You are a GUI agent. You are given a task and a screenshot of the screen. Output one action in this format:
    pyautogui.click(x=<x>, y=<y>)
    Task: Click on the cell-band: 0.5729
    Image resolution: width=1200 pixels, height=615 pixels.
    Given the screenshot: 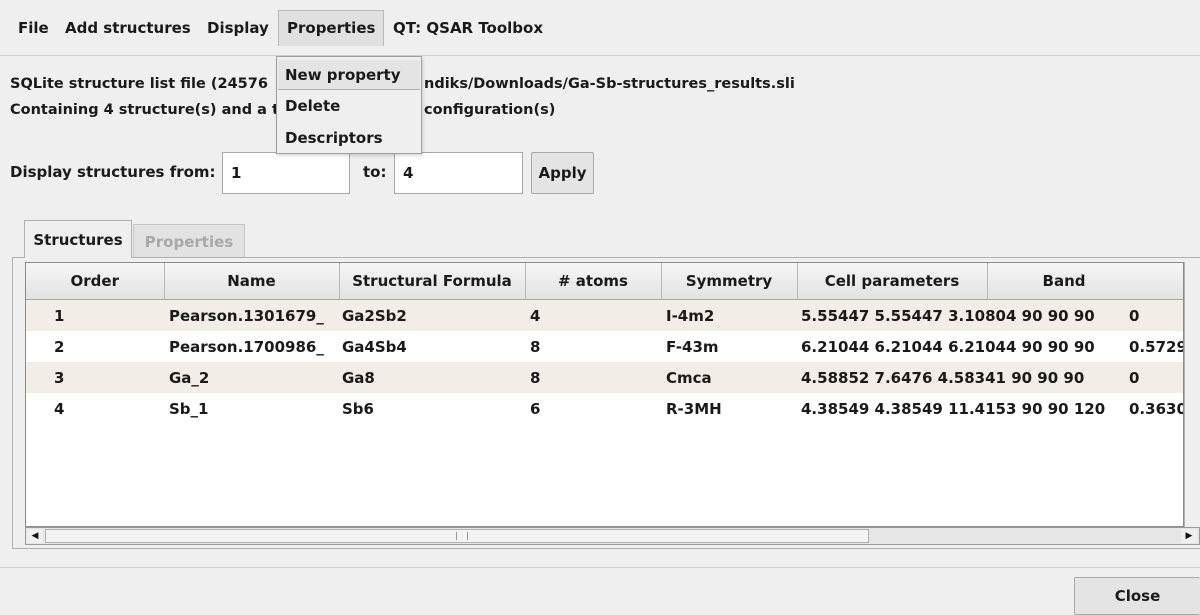 What is the action you would take?
    pyautogui.click(x=1155, y=346)
    